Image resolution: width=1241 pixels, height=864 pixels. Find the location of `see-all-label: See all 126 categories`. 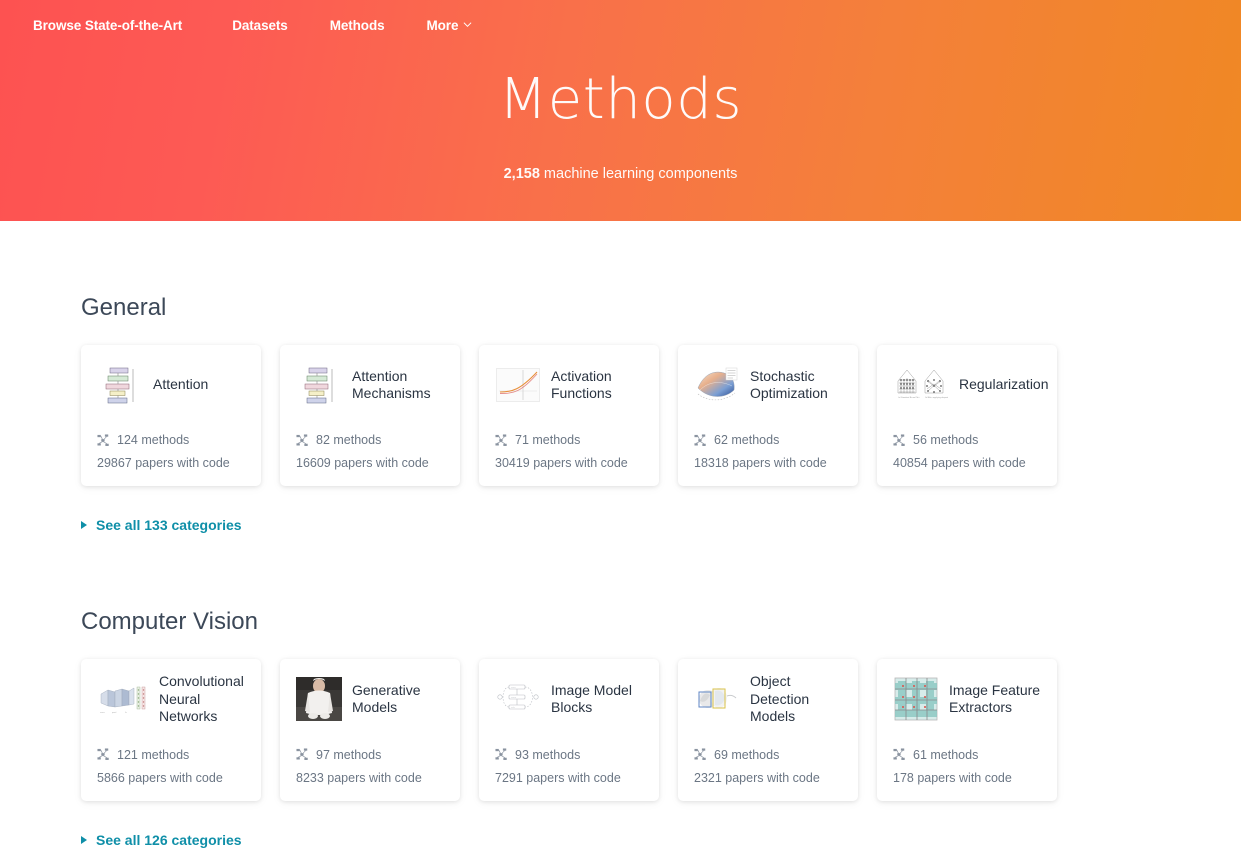

see-all-label: See all 126 categories is located at coordinates (169, 839).